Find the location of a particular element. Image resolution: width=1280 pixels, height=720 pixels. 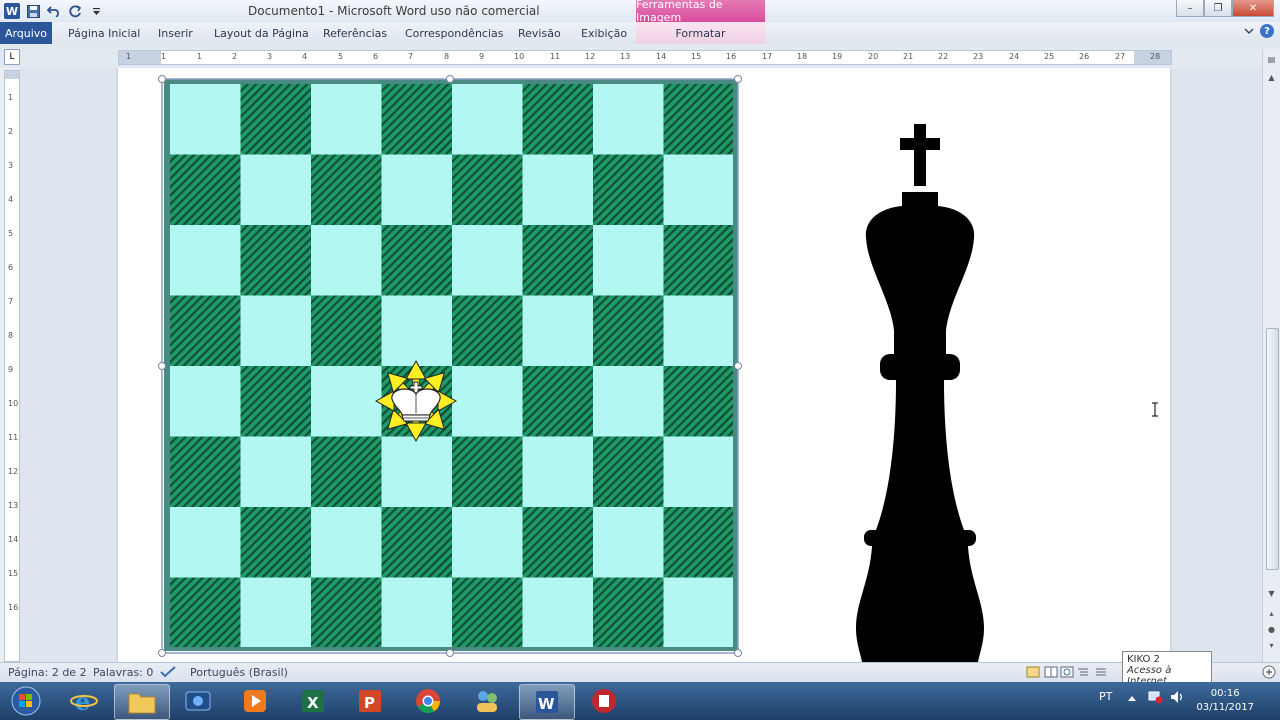

system-clock: 00:16 03/11/2017 is located at coordinates (1225, 701).